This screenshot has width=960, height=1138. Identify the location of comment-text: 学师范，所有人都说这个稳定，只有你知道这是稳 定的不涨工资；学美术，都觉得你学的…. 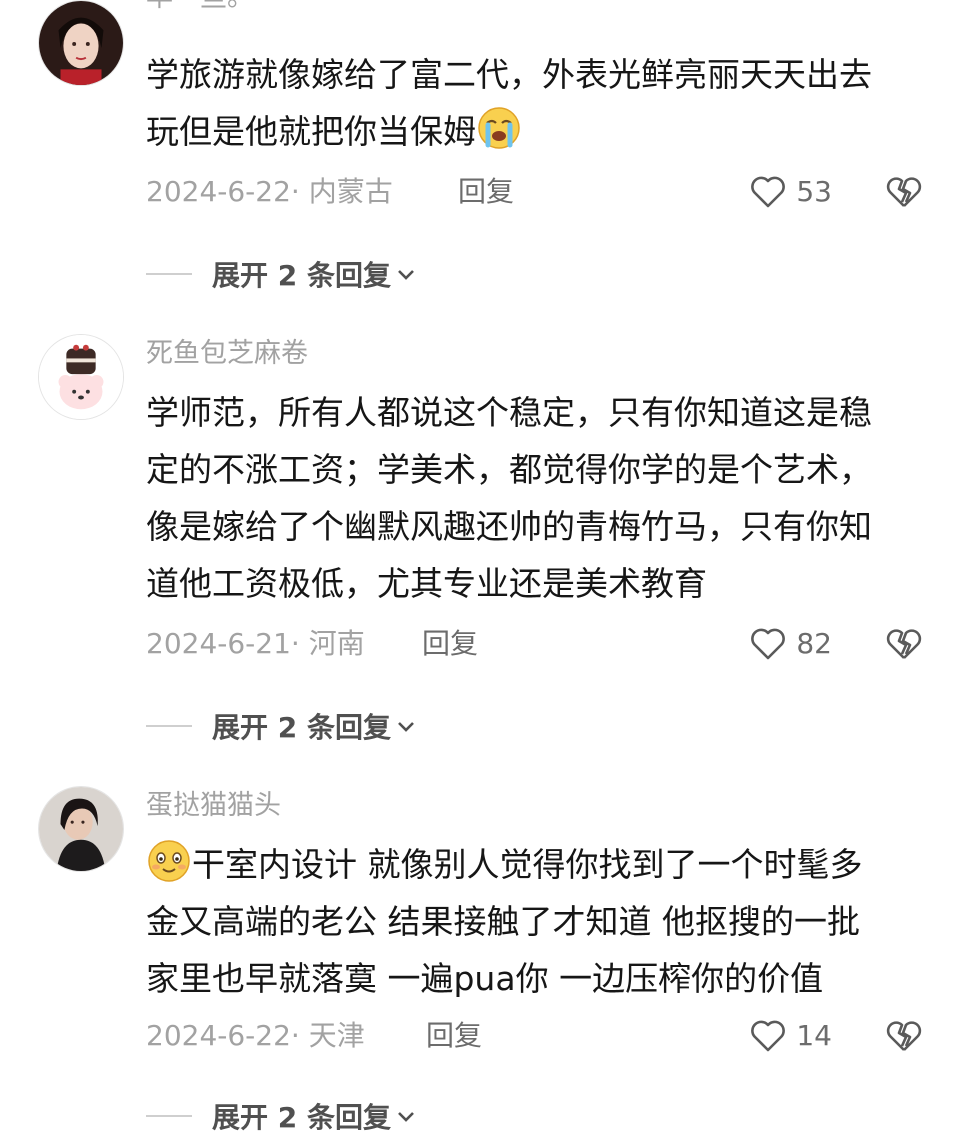
(509, 498).